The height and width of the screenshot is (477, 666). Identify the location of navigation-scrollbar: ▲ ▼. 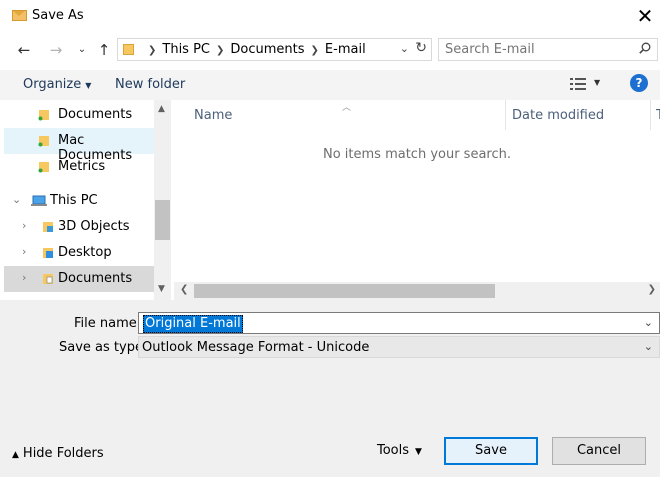
(162, 200).